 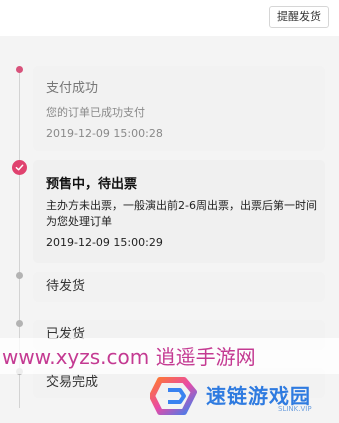 What do you see at coordinates (95, 112) in the screenshot?
I see `step-description: 您的订单已成功支付` at bounding box center [95, 112].